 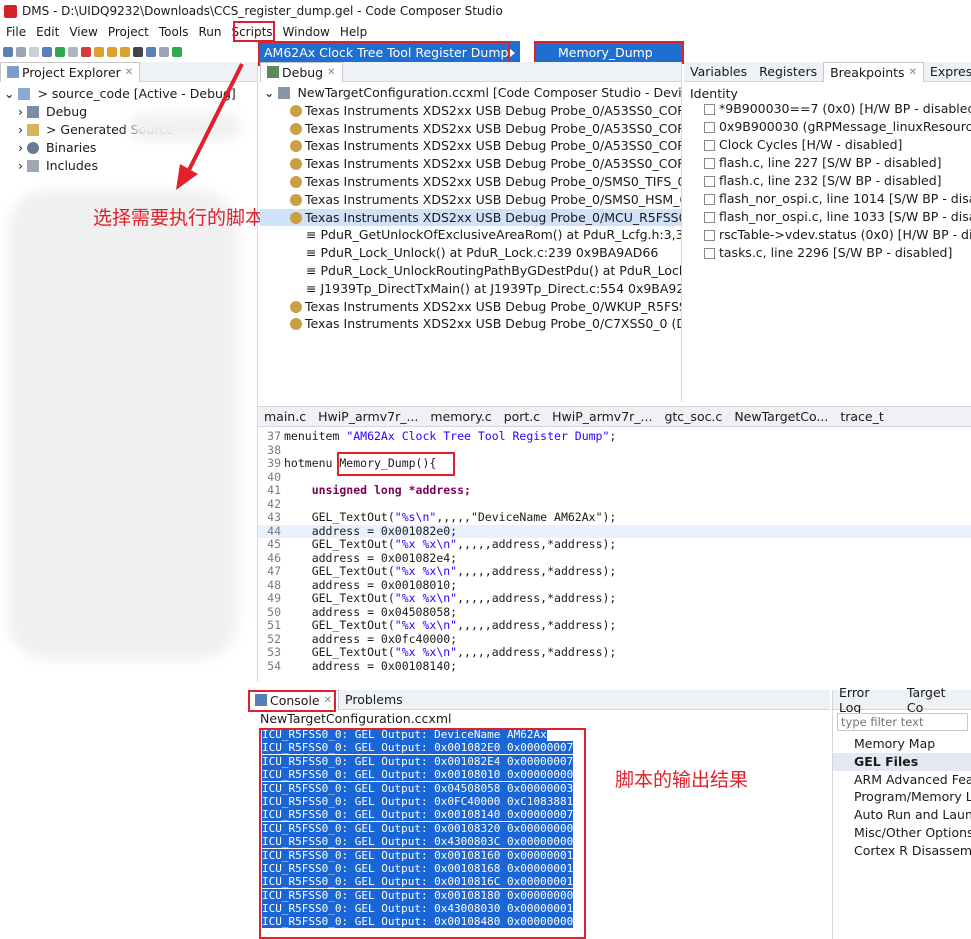 What do you see at coordinates (86, 52) in the screenshot?
I see `terminate-icon` at bounding box center [86, 52].